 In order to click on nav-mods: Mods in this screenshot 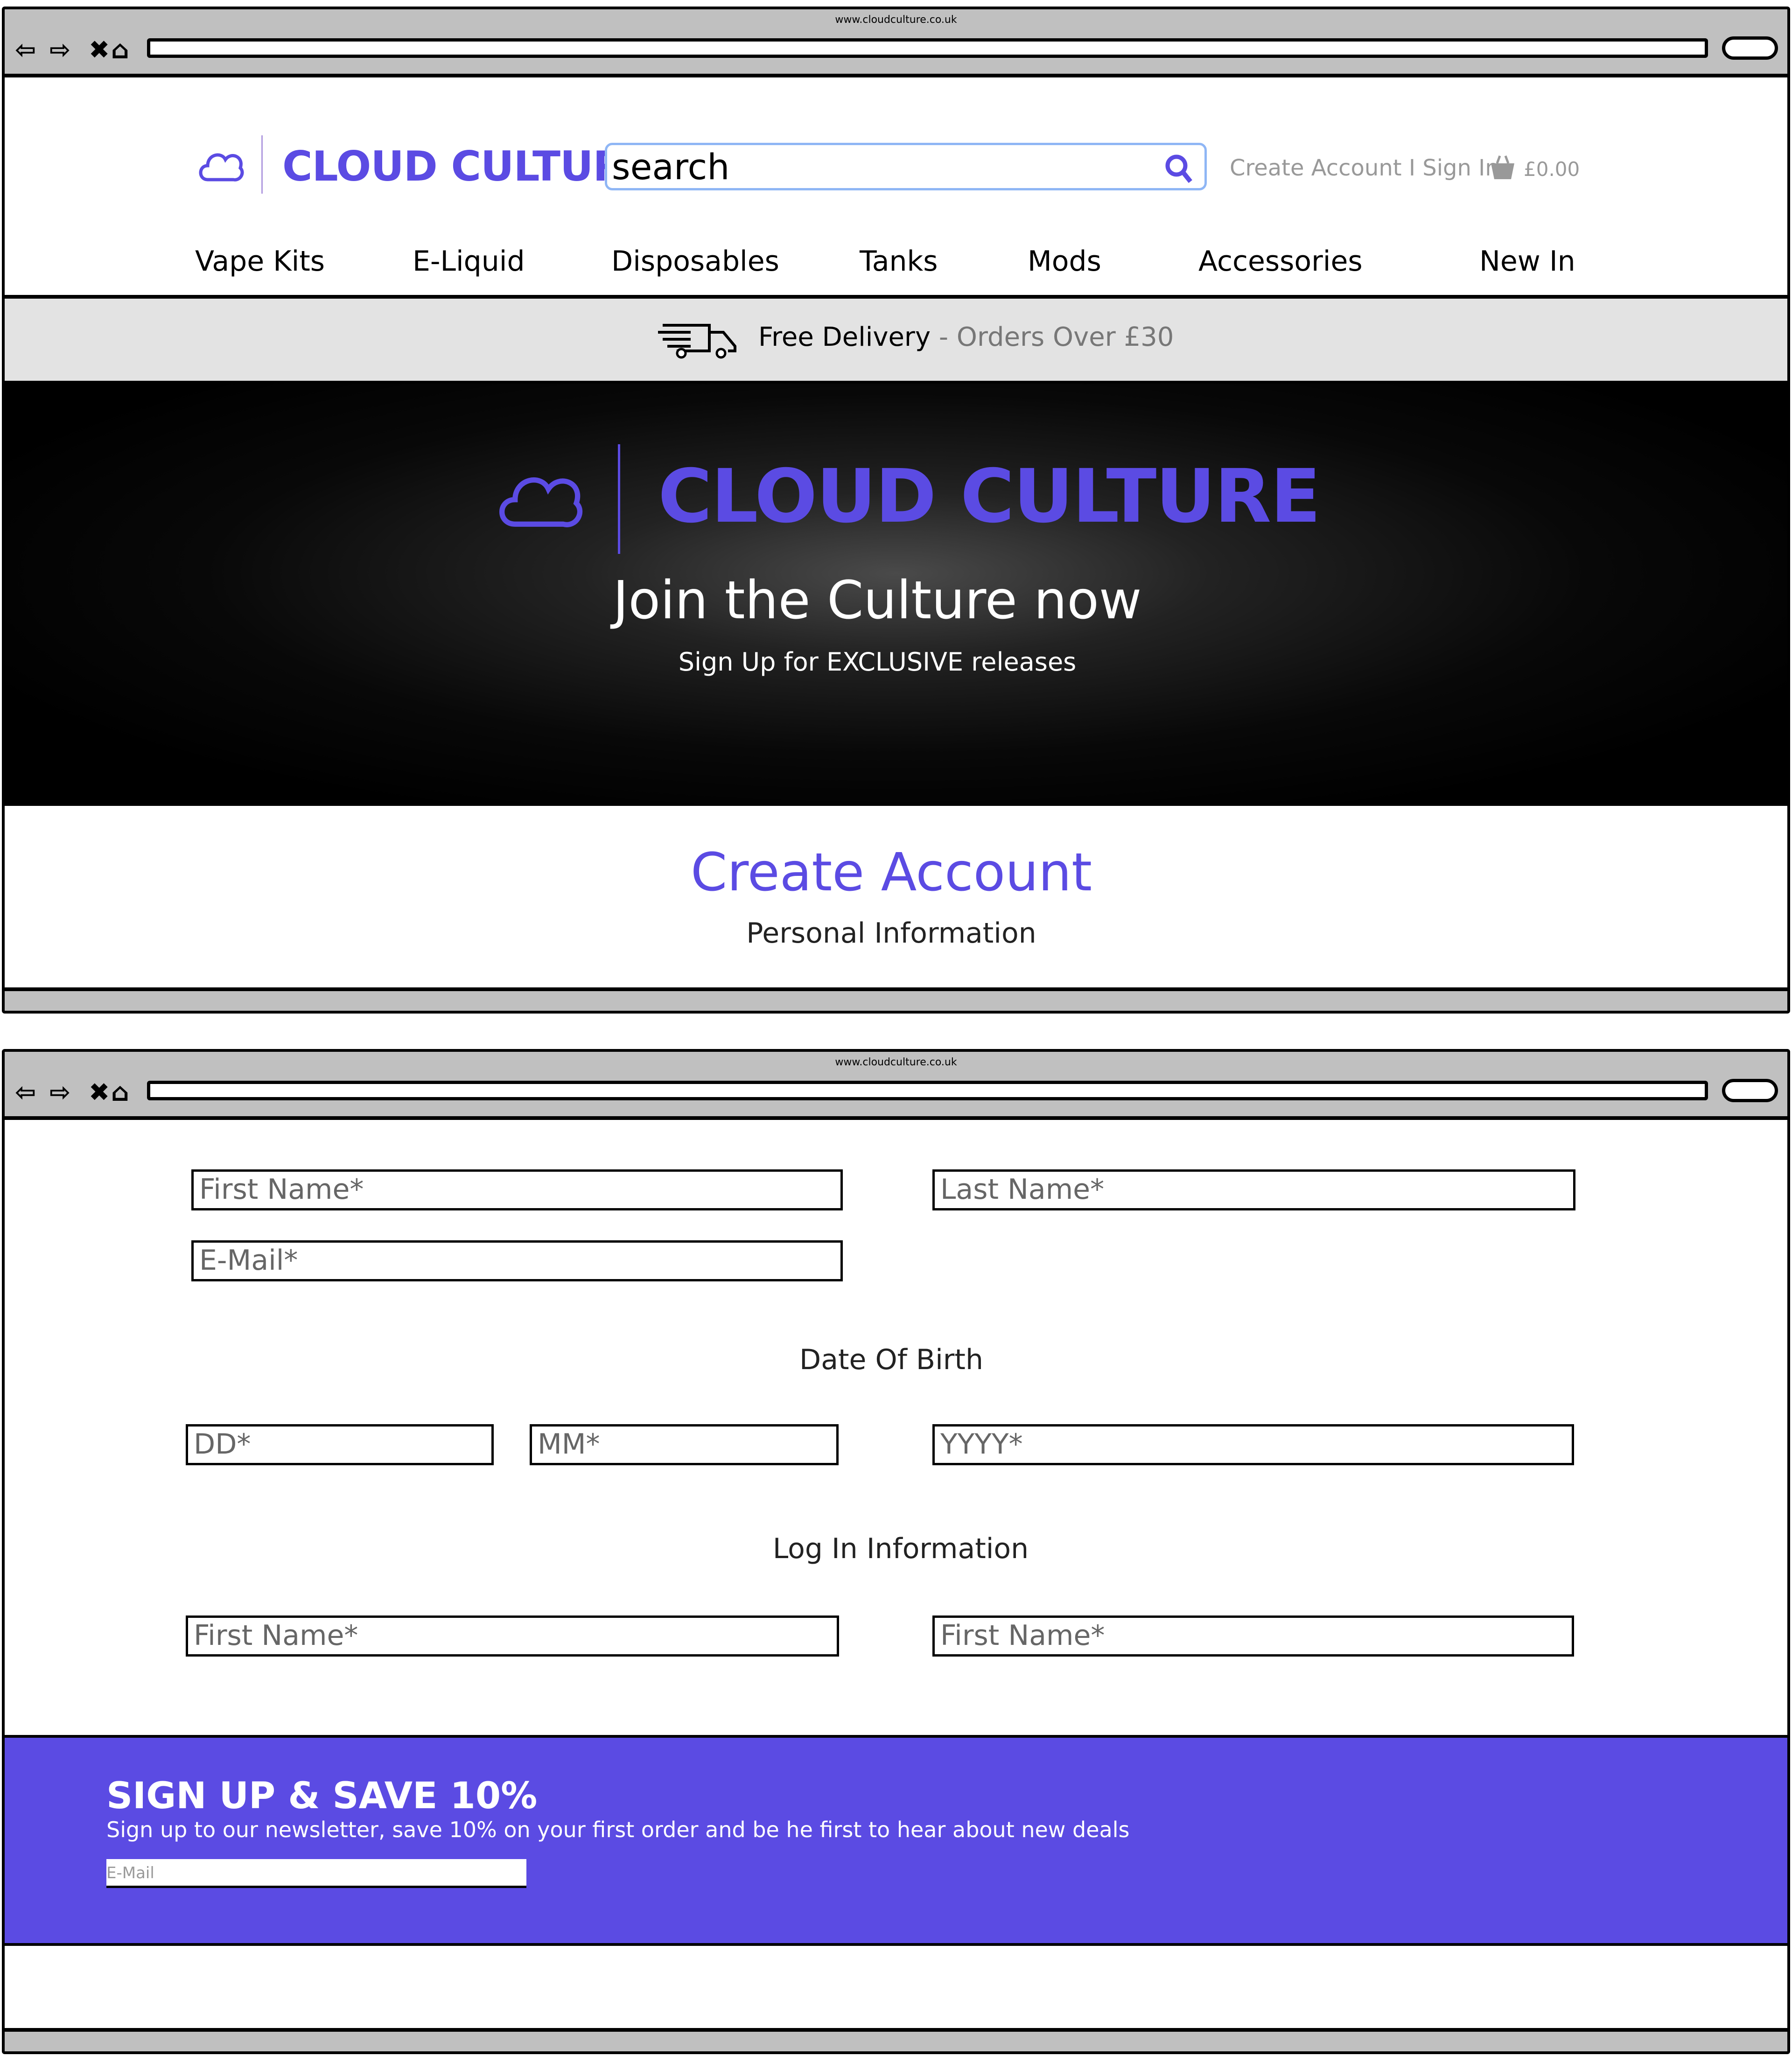, I will do `click(1064, 261)`.